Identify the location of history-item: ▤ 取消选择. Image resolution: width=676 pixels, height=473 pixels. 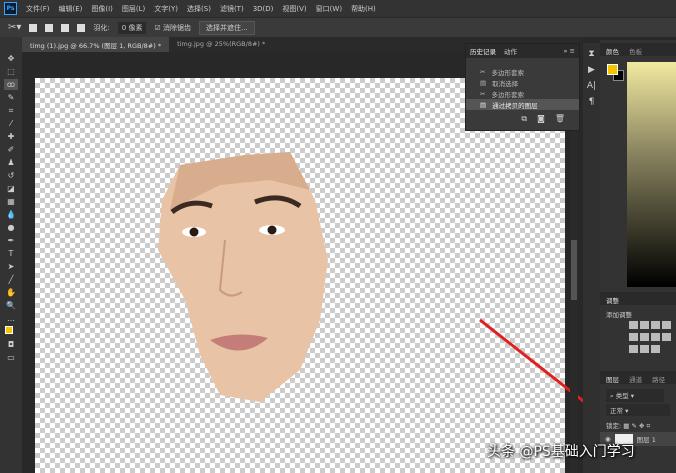
(522, 82).